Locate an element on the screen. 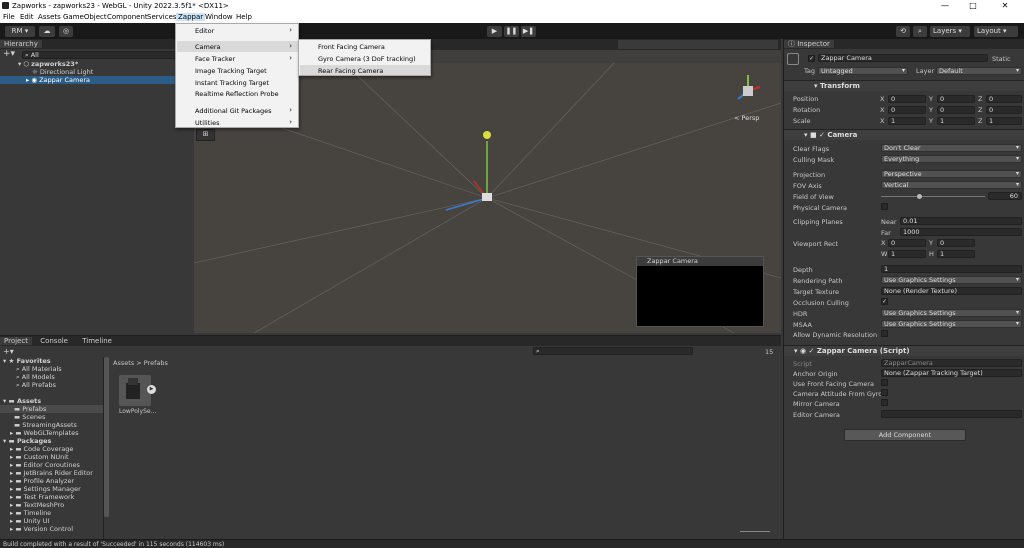 Image resolution: width=1024 pixels, height=548 pixels. rotation-z: 0 is located at coordinates (1004, 110).